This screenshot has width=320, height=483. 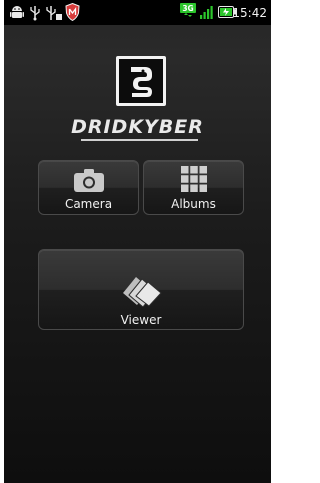 What do you see at coordinates (141, 81) in the screenshot?
I see `app-logo-icon` at bounding box center [141, 81].